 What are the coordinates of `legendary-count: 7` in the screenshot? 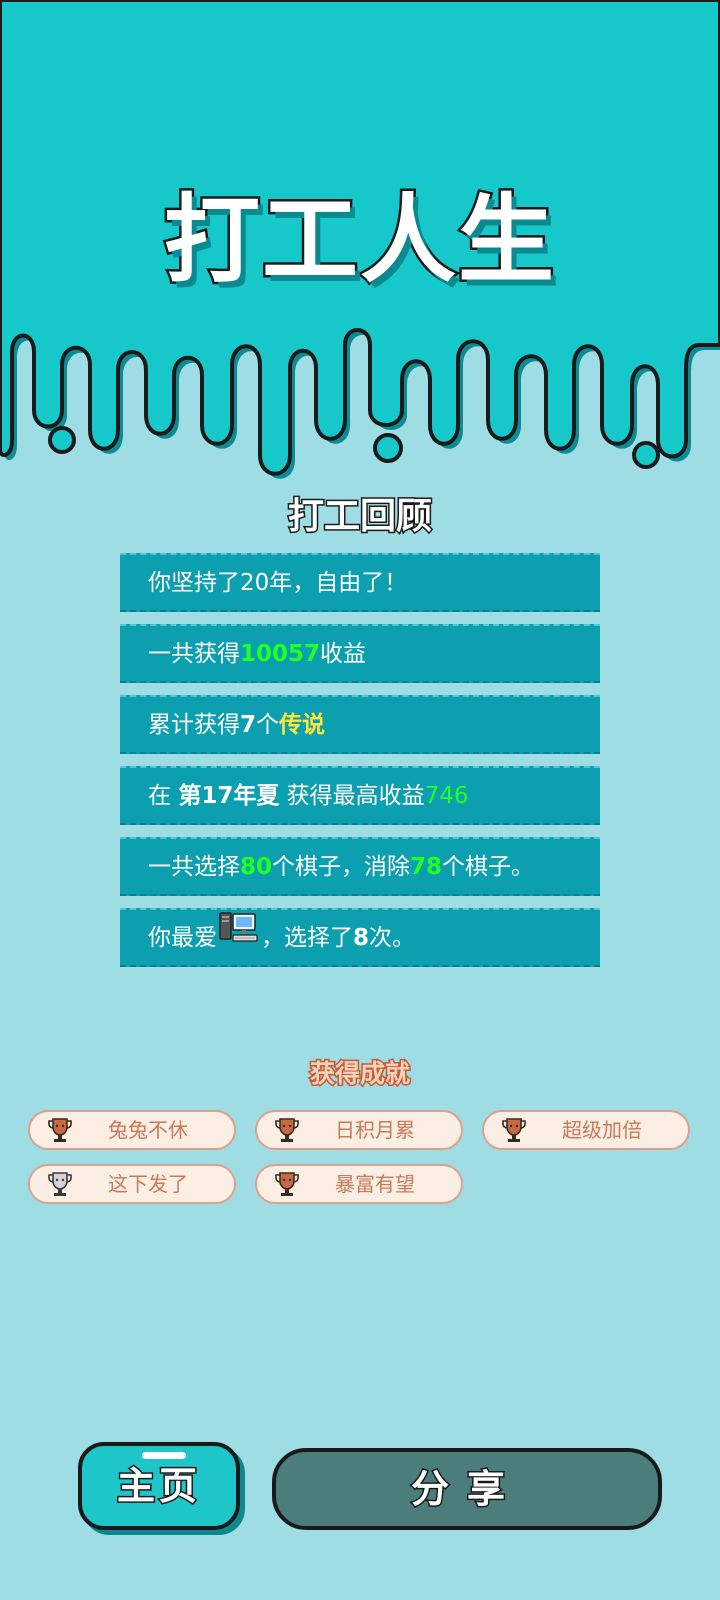 It's located at (248, 725).